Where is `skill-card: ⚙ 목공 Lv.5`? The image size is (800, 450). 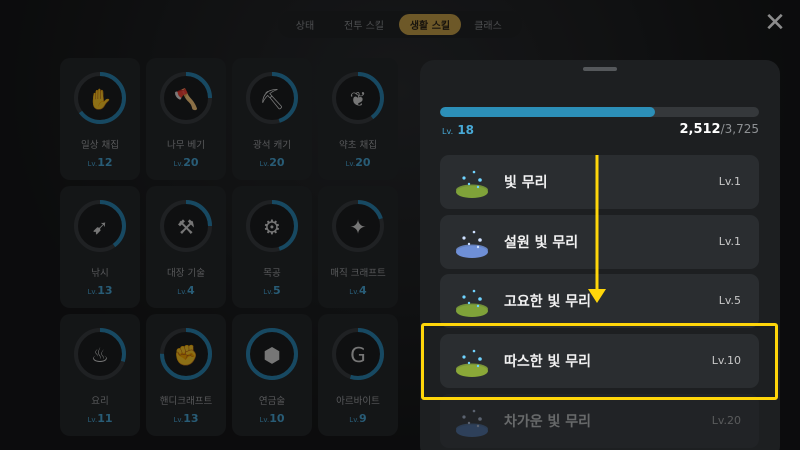
skill-card: ⚙ 목공 Lv.5 is located at coordinates (272, 247).